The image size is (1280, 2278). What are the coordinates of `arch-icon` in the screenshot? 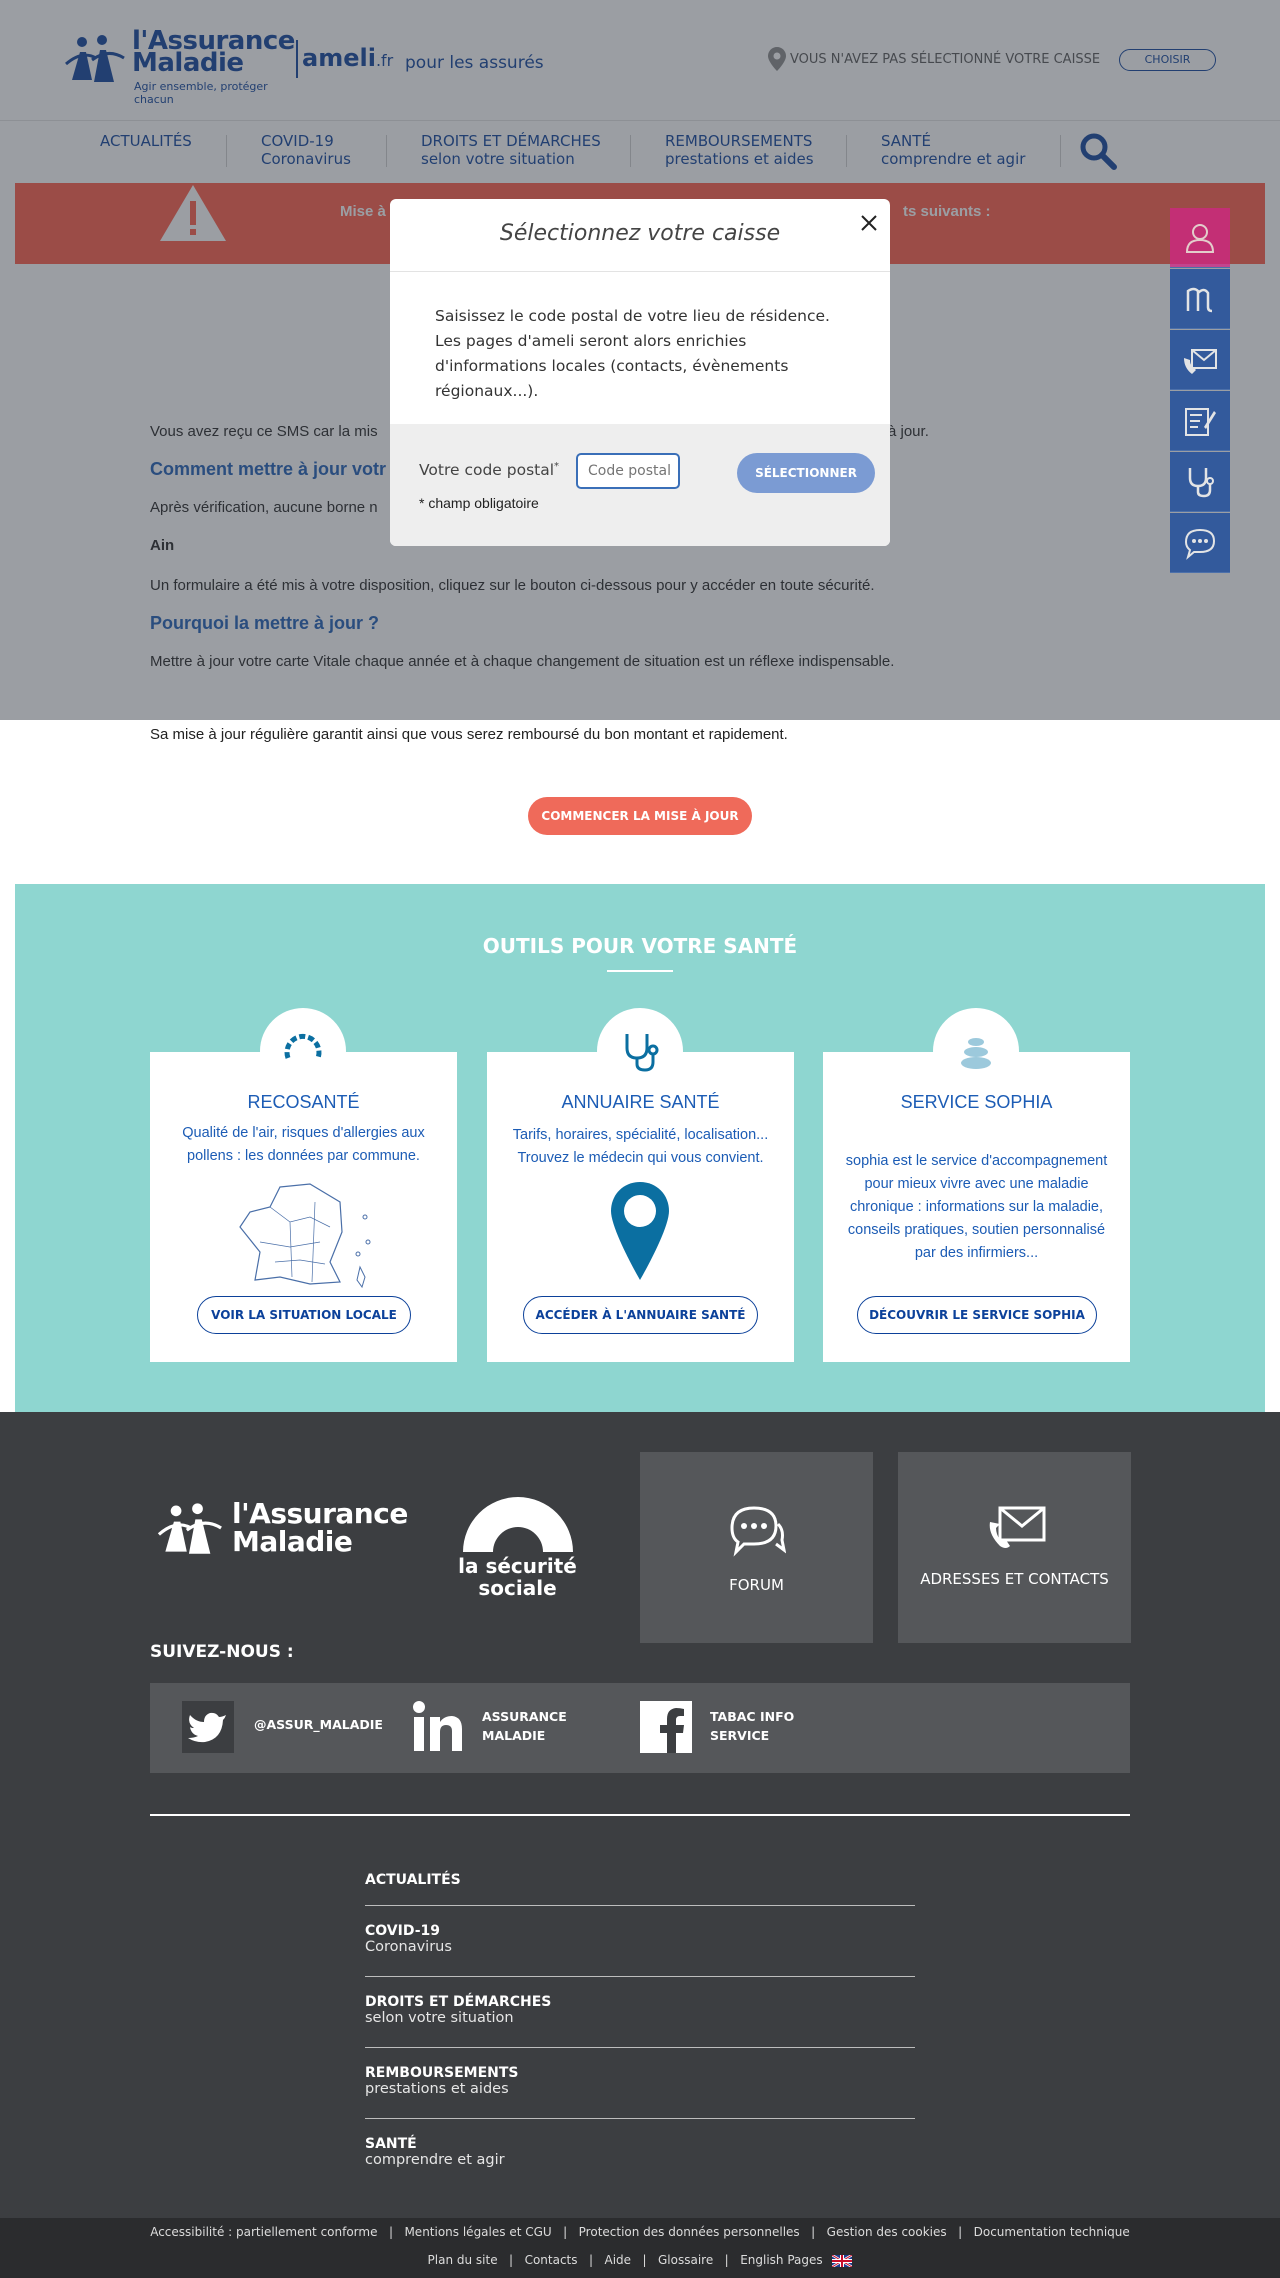 It's located at (518, 1524).